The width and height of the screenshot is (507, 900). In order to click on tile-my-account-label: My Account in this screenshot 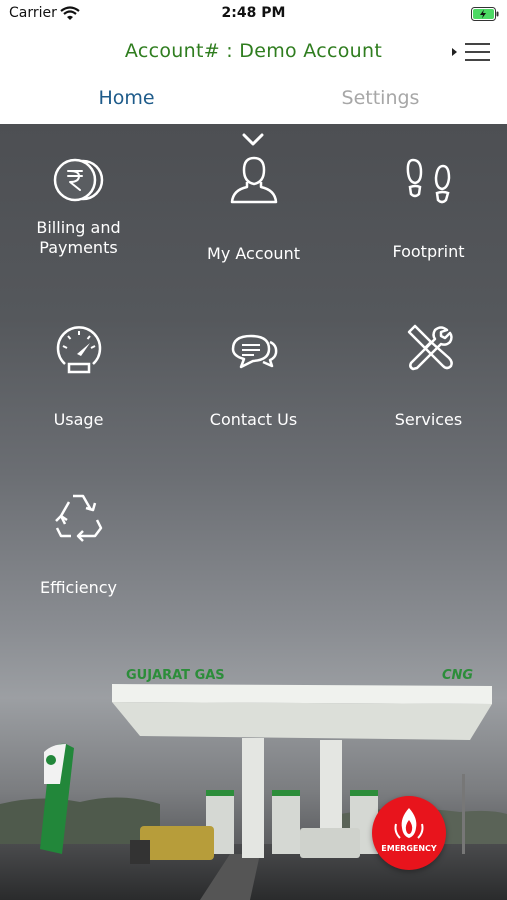, I will do `click(253, 253)`.